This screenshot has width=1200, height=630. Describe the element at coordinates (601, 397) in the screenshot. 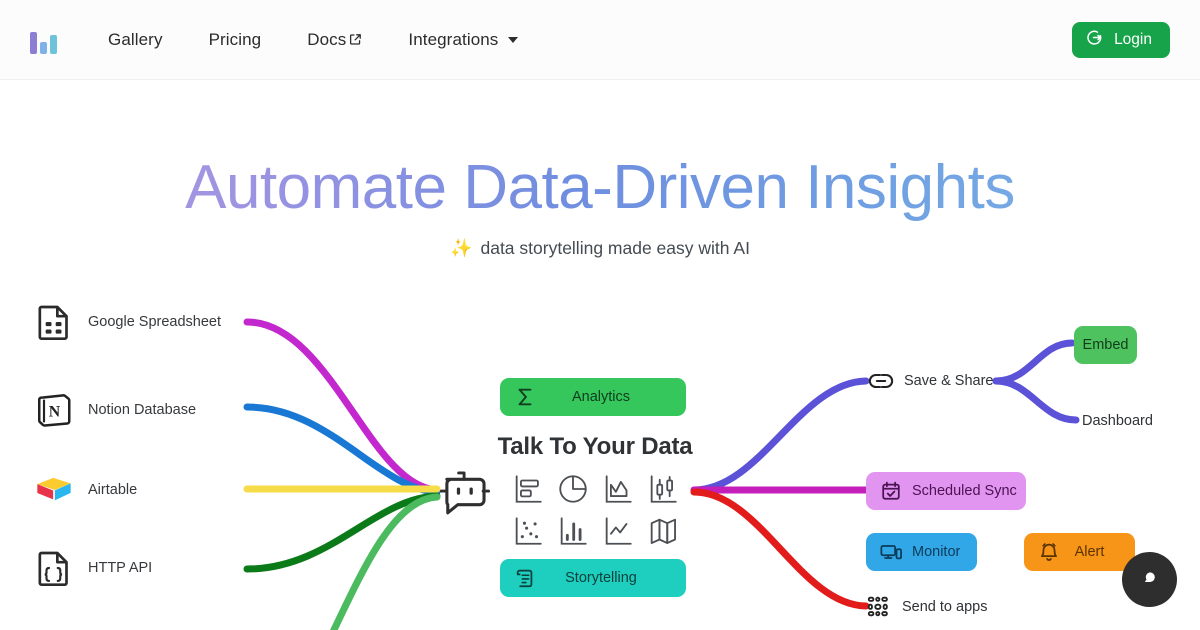

I see `analytics-label: Analytics` at that location.